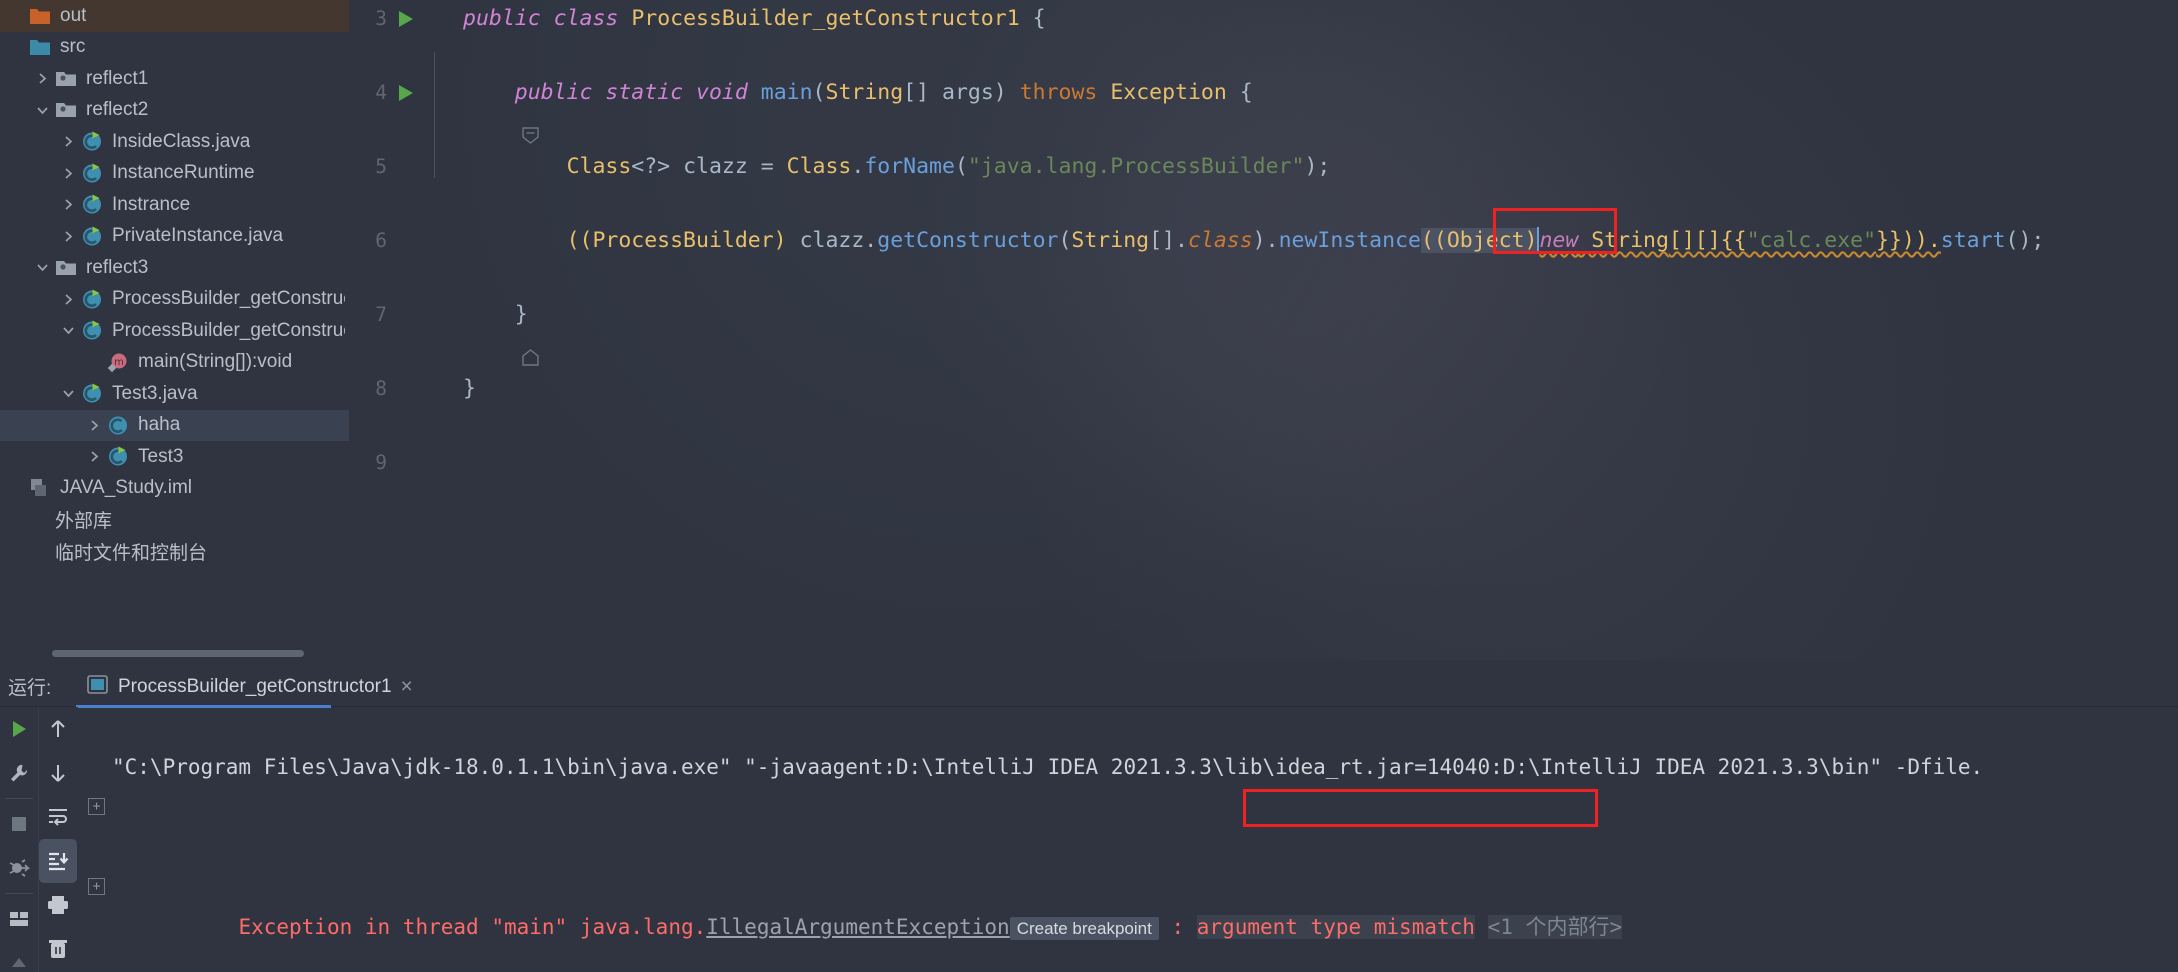  I want to click on tree-item-label: InsideClass.java, so click(181, 141).